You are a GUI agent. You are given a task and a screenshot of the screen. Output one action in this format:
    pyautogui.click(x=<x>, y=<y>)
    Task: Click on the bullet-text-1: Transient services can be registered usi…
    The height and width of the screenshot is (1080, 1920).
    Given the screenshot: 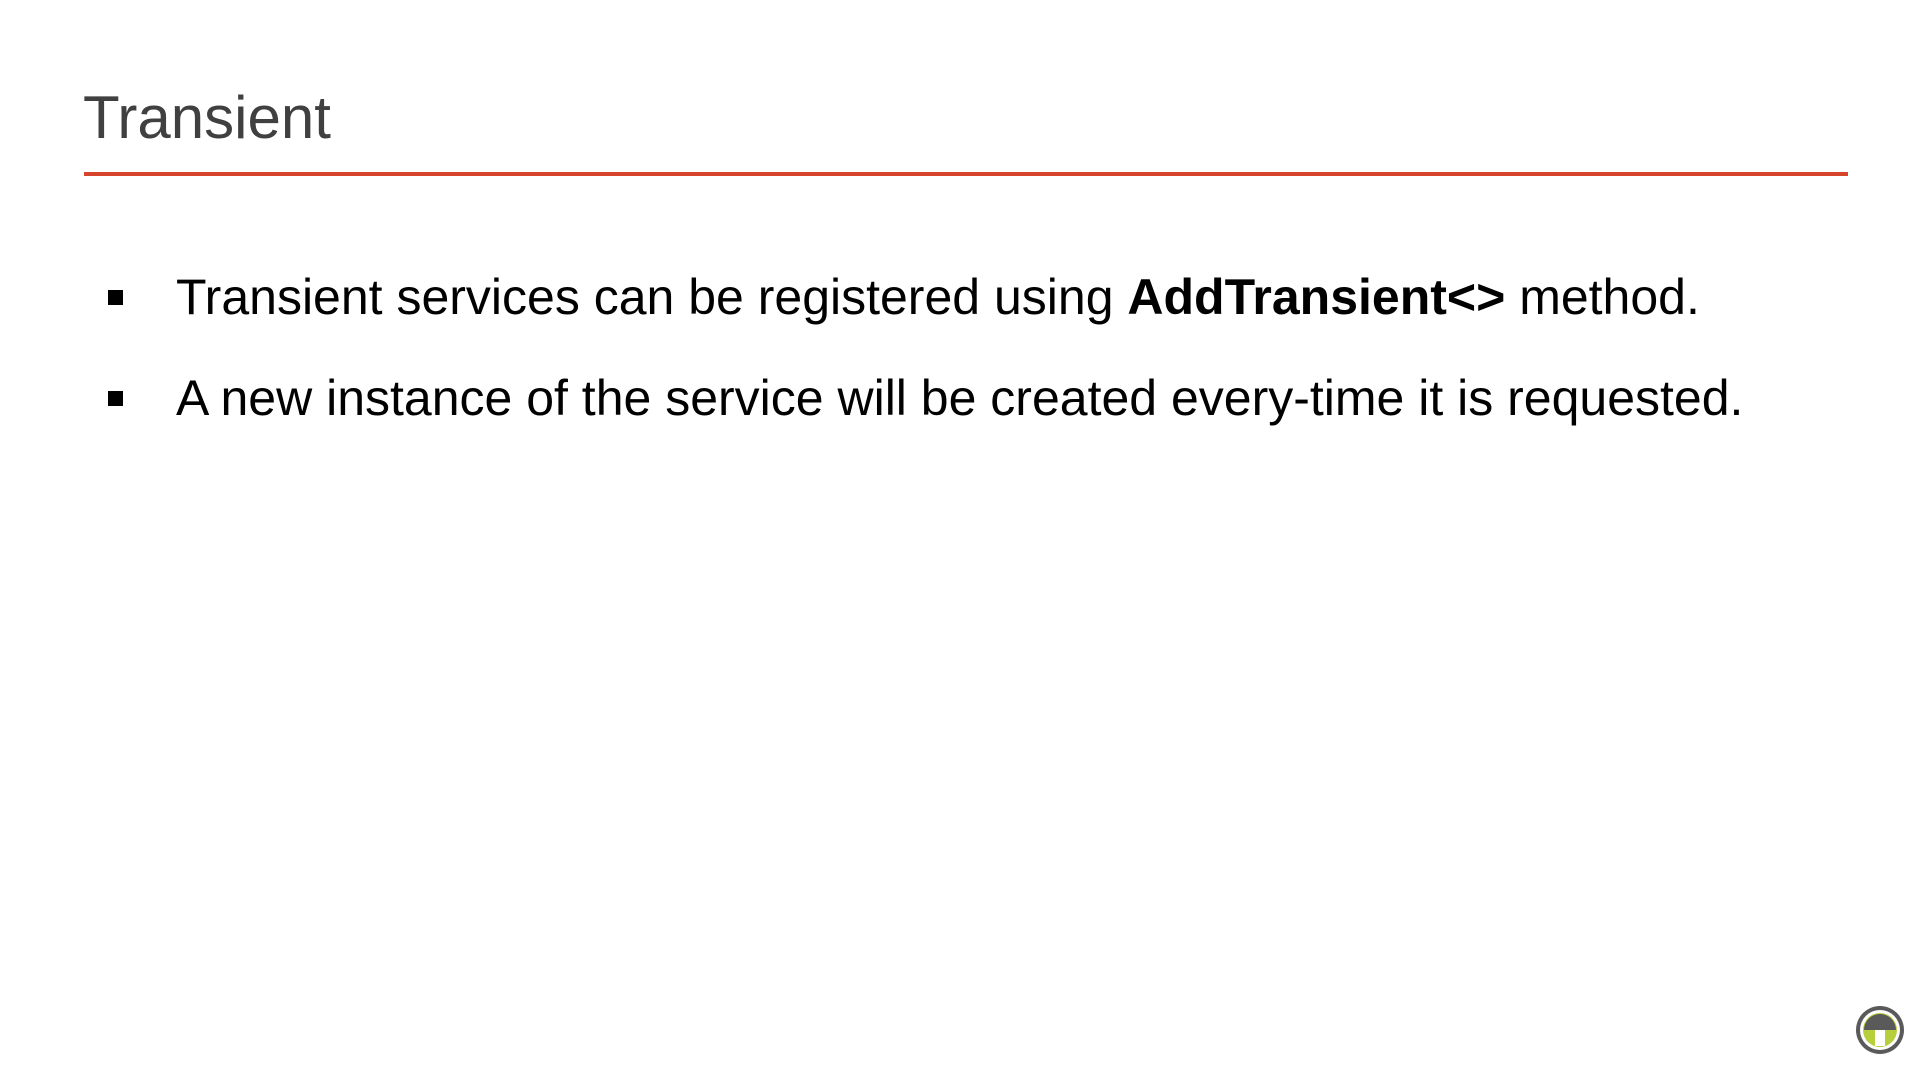 What is the action you would take?
    pyautogui.click(x=938, y=297)
    